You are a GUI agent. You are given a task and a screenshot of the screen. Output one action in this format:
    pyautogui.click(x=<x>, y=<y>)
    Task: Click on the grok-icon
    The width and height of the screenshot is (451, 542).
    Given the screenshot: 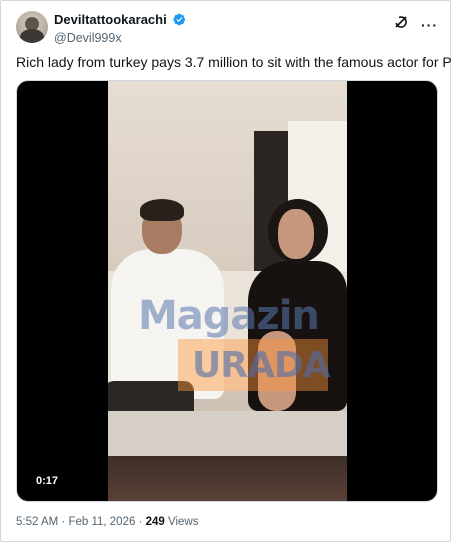 What is the action you would take?
    pyautogui.click(x=401, y=24)
    